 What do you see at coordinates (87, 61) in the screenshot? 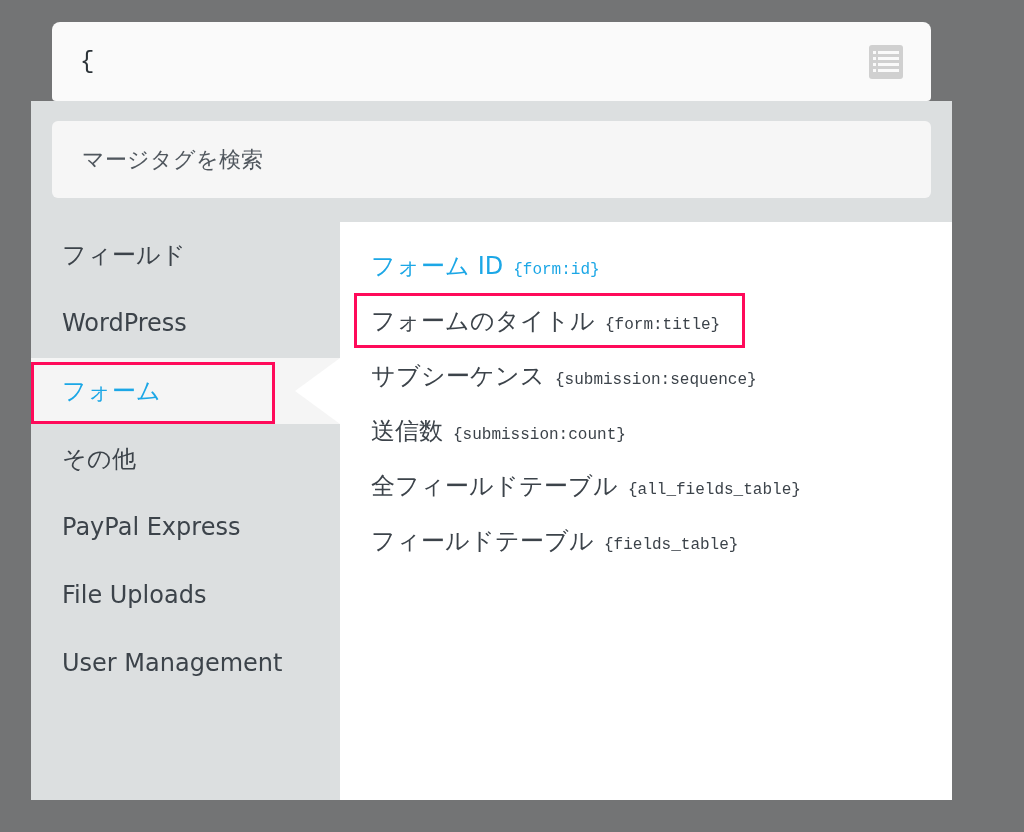
I see `field-value: {` at bounding box center [87, 61].